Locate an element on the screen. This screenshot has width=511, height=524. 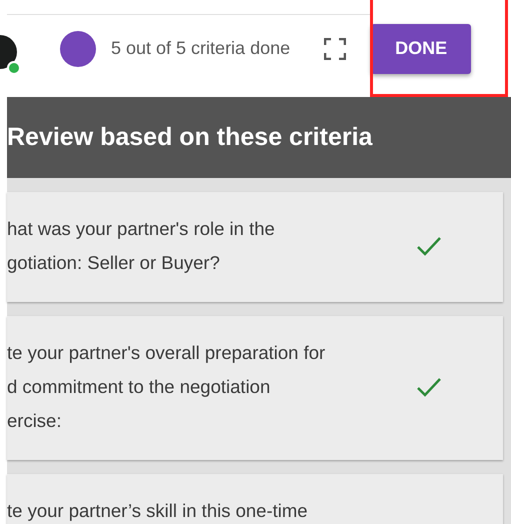
criterion-card: te your partner’s skill in this one-time is located at coordinates (255, 499).